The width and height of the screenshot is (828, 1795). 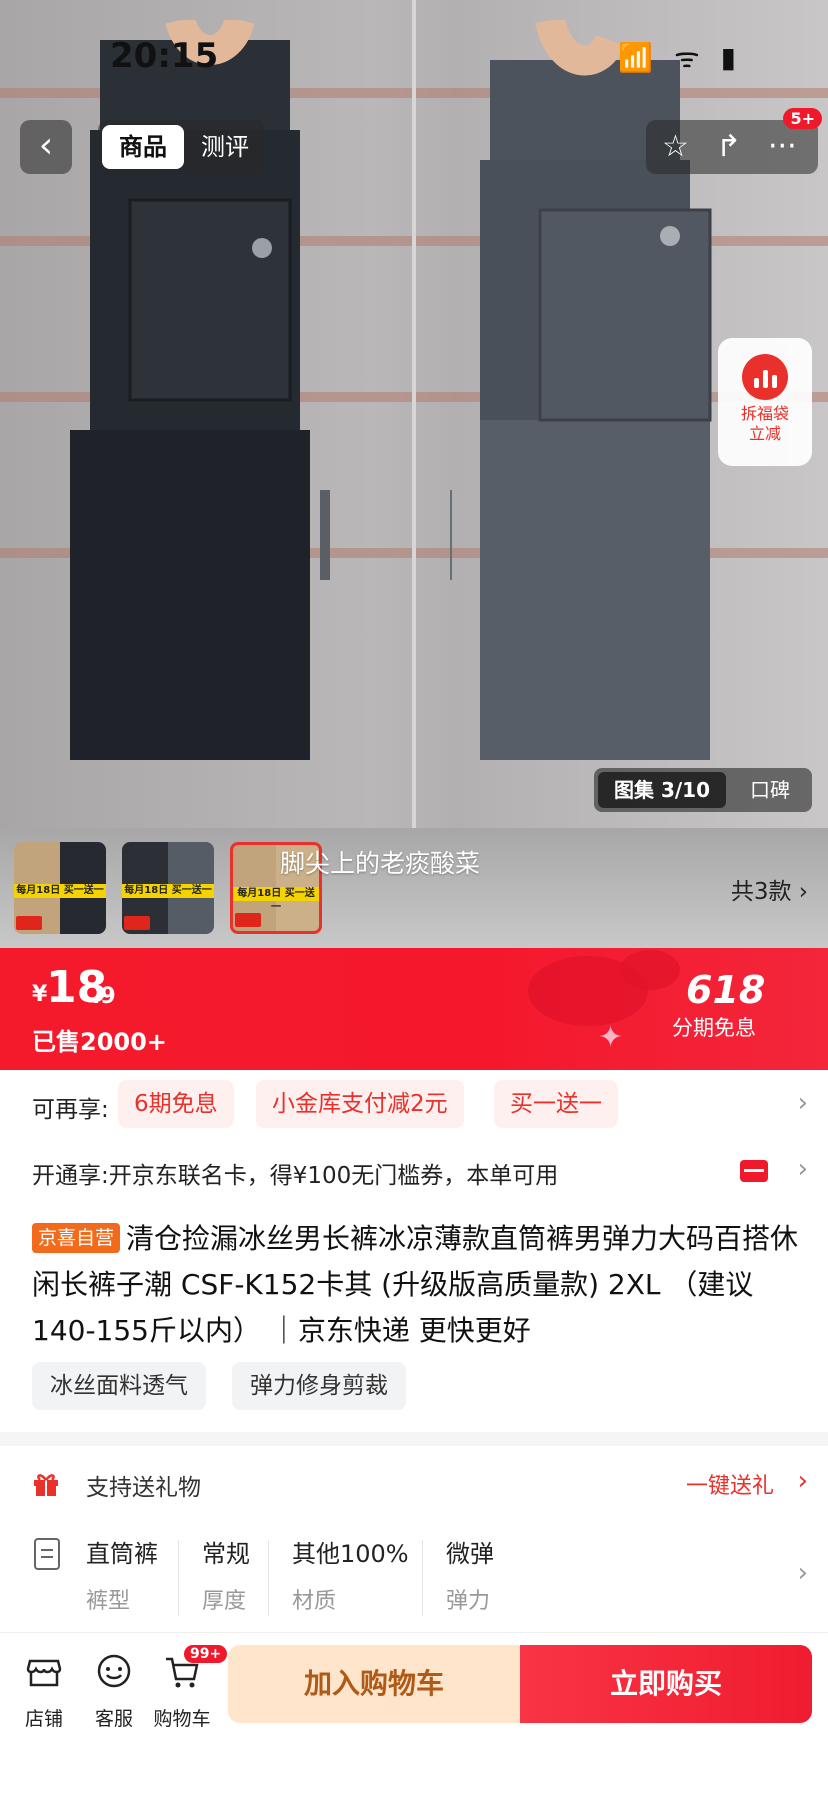 I want to click on document-icon, so click(x=47, y=1554).